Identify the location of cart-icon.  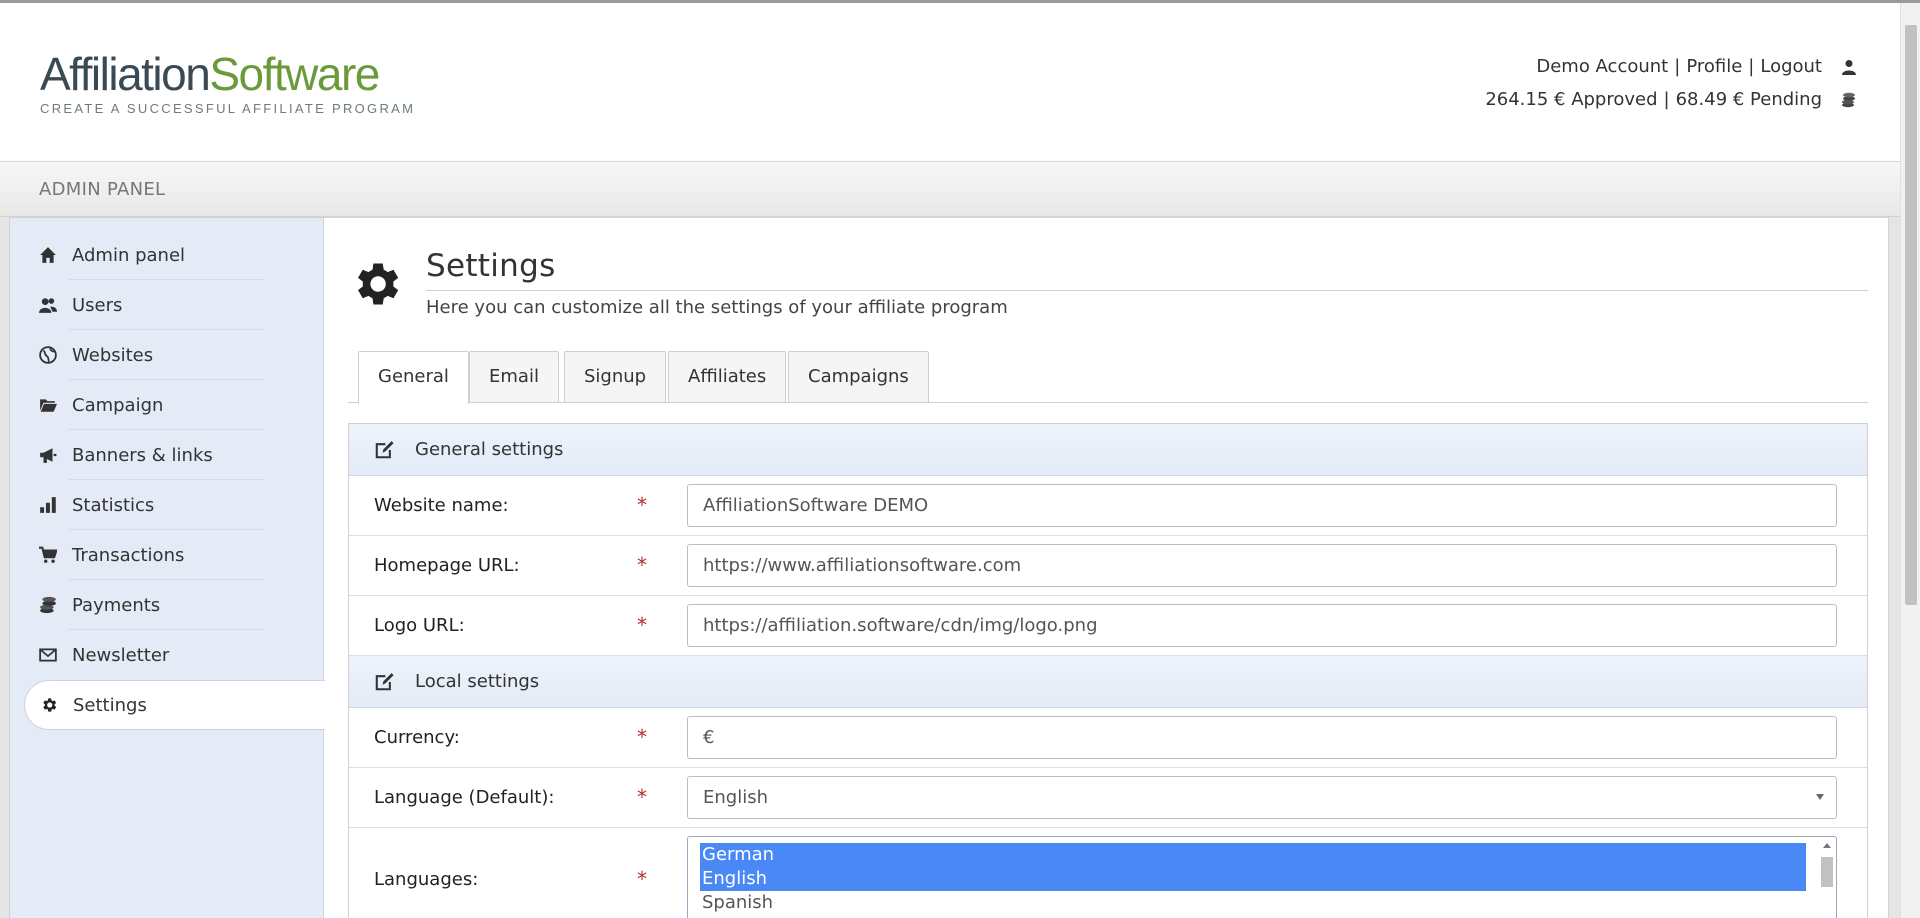
(48, 555).